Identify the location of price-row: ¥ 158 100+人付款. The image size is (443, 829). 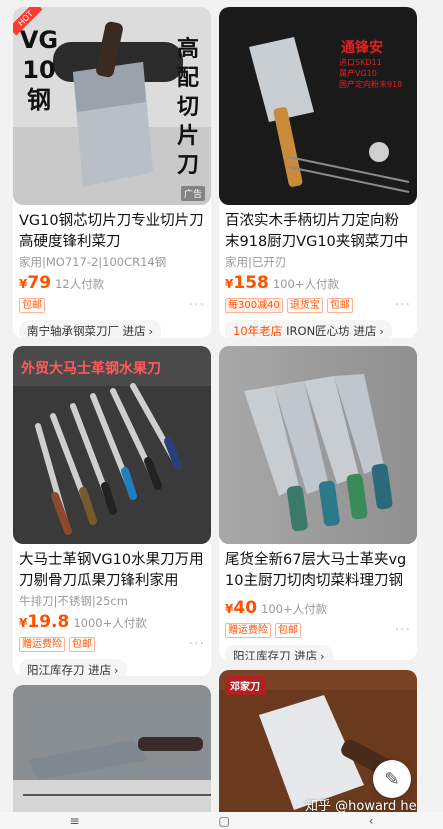
(318, 283).